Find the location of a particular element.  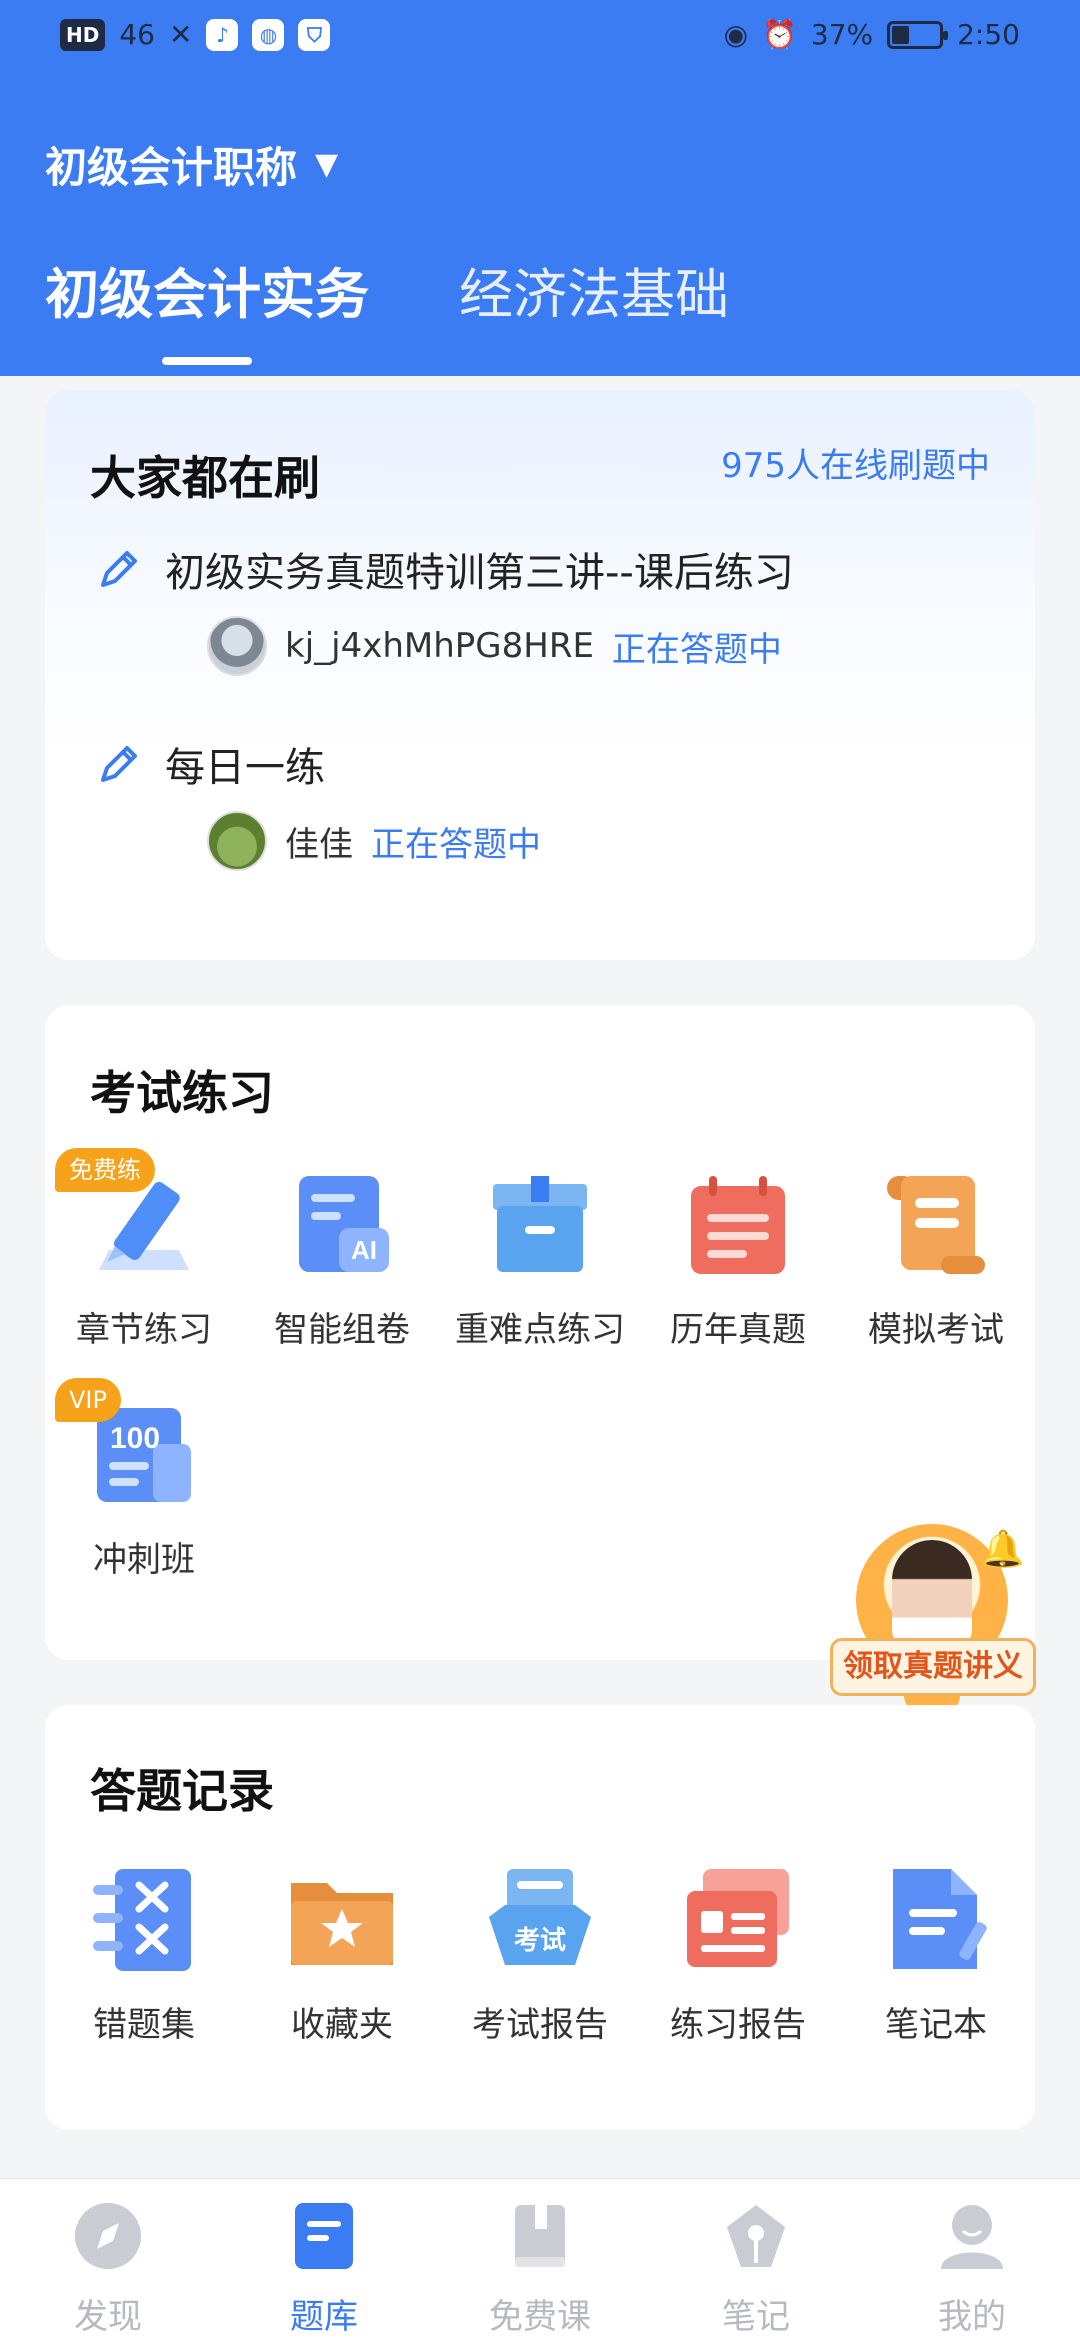

favorites-button: 收藏夹 is located at coordinates (342, 1955).